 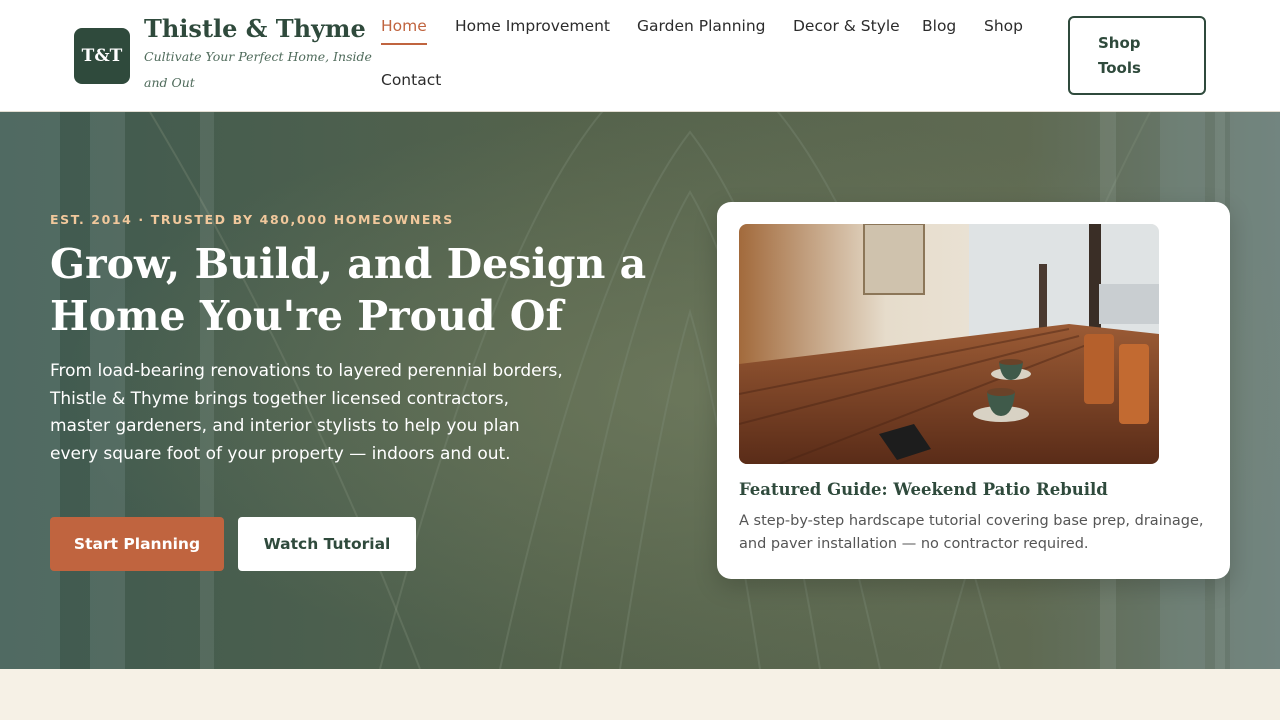 What do you see at coordinates (640, 694) in the screenshot?
I see `content-section-start` at bounding box center [640, 694].